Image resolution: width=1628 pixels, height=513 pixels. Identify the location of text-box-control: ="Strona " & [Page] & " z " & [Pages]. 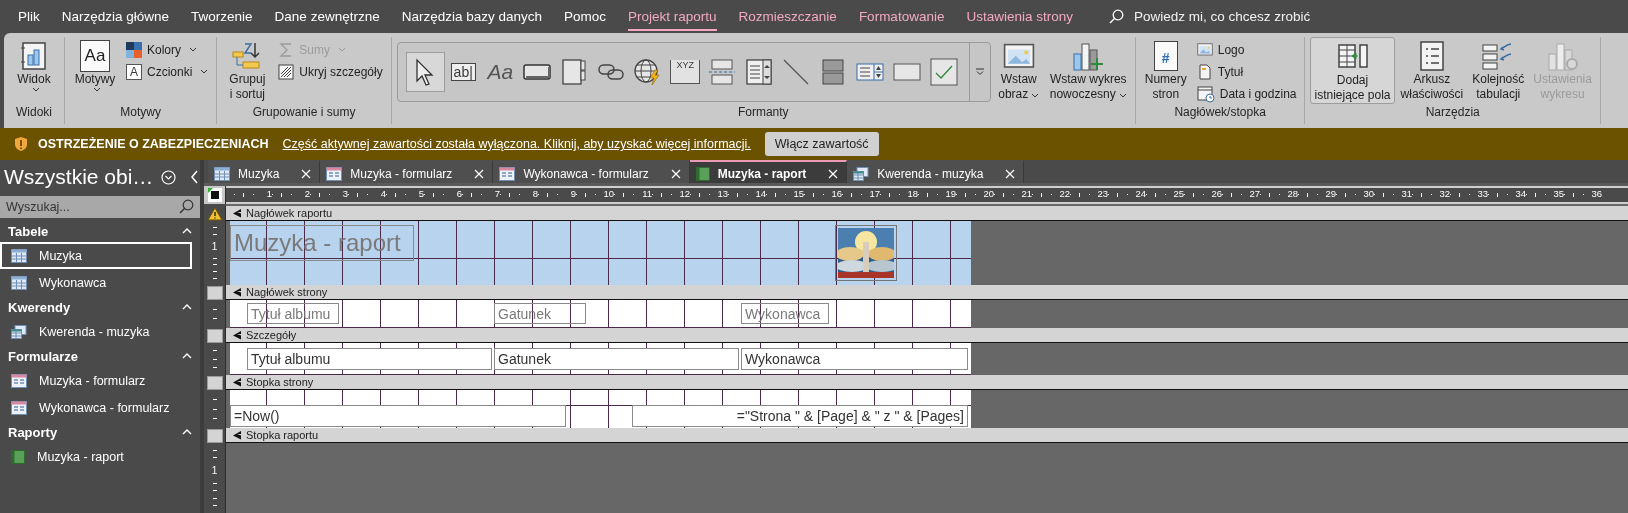
(800, 416).